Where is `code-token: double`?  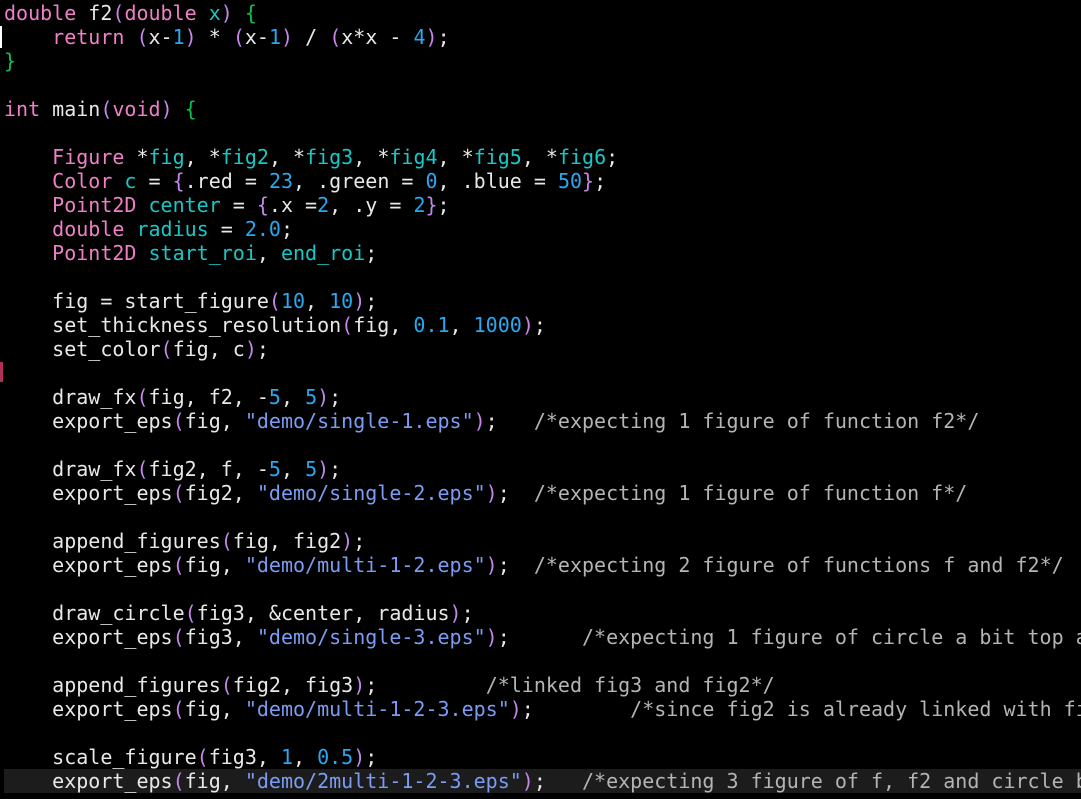 code-token: double is located at coordinates (94, 229).